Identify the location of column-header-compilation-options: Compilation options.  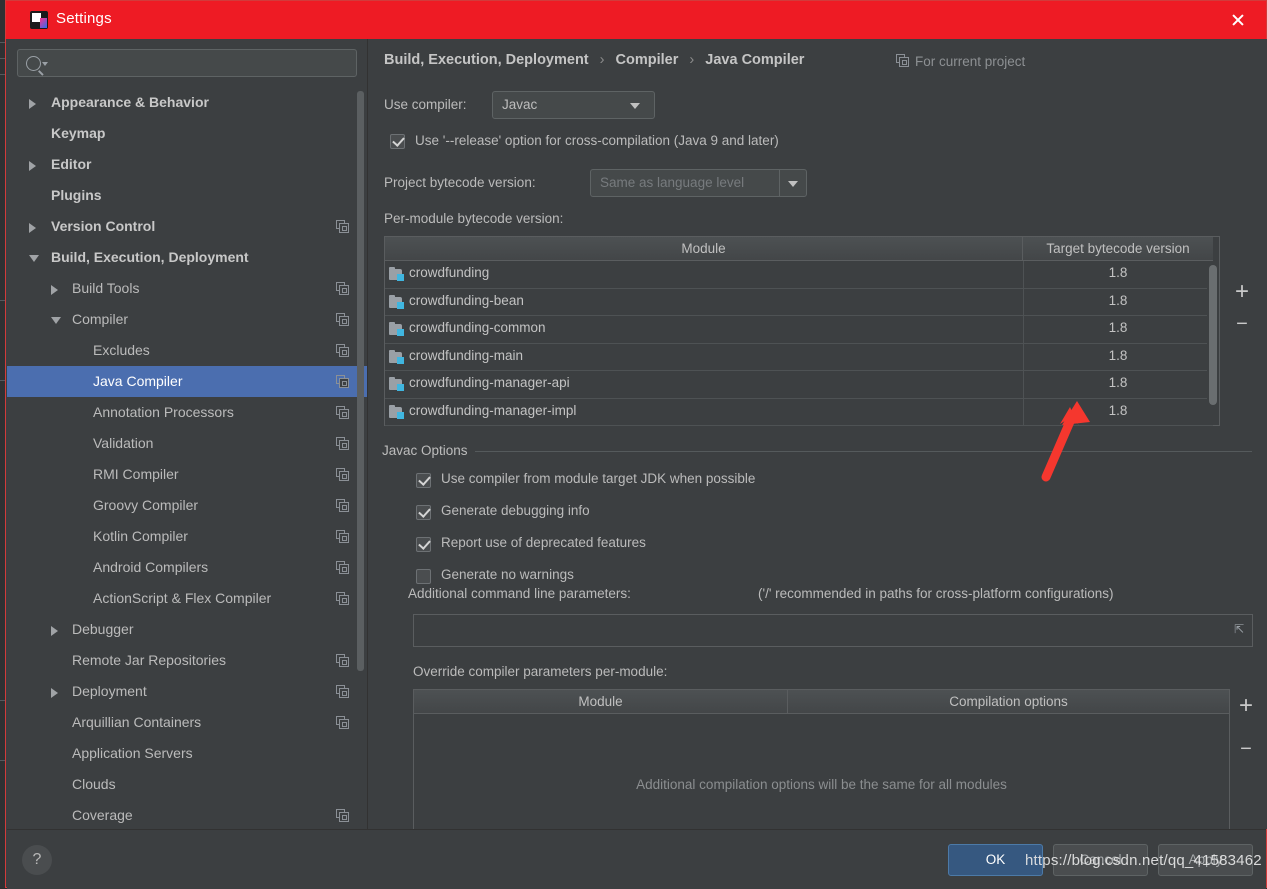
(1008, 702).